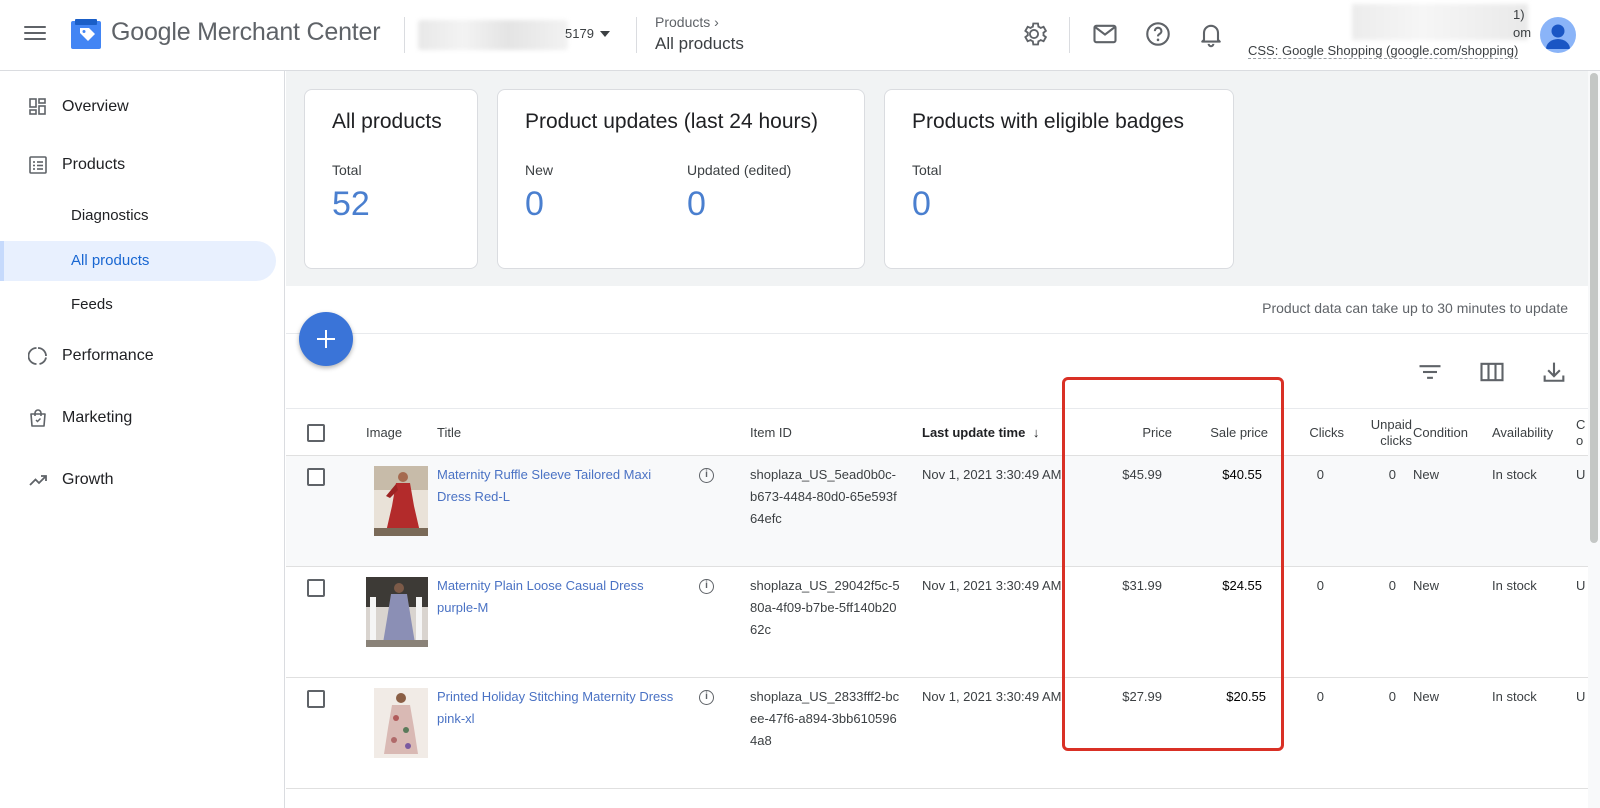  Describe the element at coordinates (1246, 696) in the screenshot. I see `sale-price: $20.55` at that location.